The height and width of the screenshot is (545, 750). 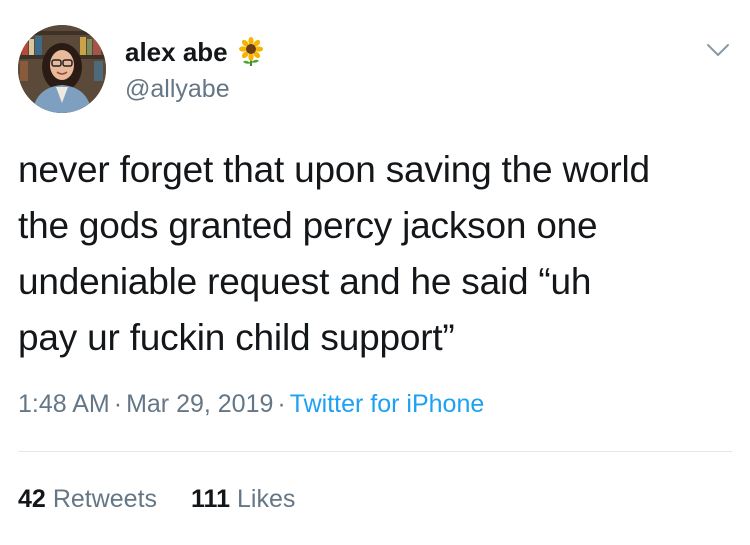 What do you see at coordinates (334, 169) in the screenshot?
I see `tweet-text-line: never forget that upon saving the world` at bounding box center [334, 169].